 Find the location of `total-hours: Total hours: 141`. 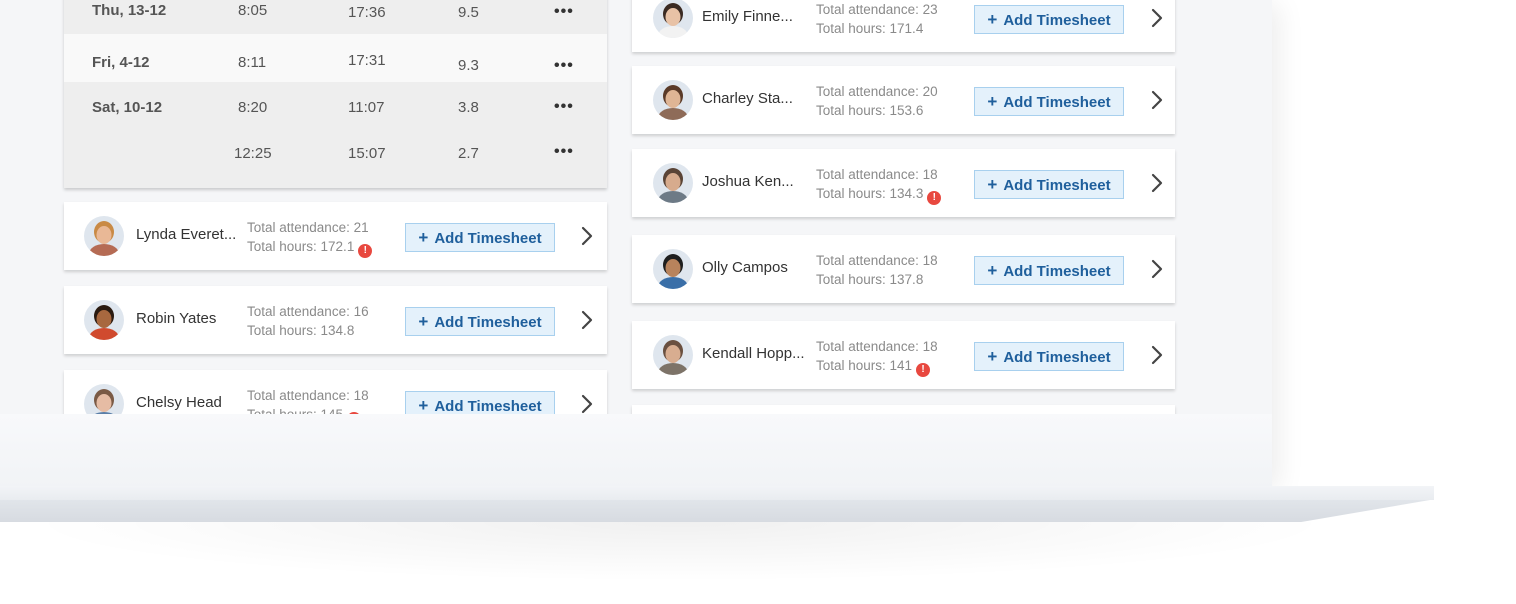

total-hours: Total hours: 141 is located at coordinates (864, 365).